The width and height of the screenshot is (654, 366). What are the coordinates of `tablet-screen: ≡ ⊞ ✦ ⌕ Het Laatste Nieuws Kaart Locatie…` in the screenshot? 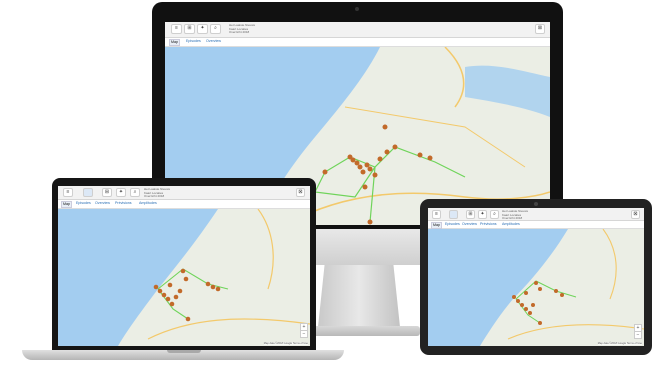 It's located at (536, 277).